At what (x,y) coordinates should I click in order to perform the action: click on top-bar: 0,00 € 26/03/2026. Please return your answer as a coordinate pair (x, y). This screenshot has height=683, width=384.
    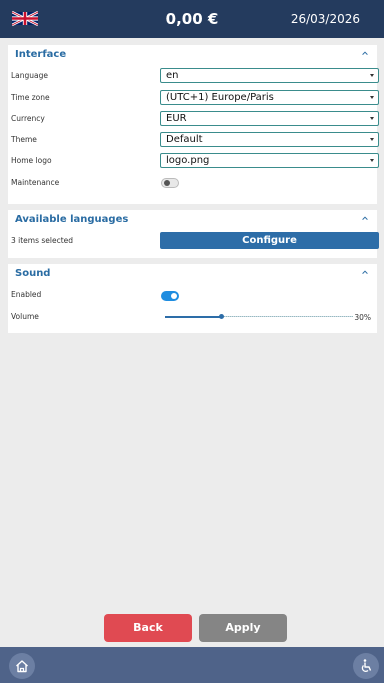
    Looking at the image, I should click on (192, 19).